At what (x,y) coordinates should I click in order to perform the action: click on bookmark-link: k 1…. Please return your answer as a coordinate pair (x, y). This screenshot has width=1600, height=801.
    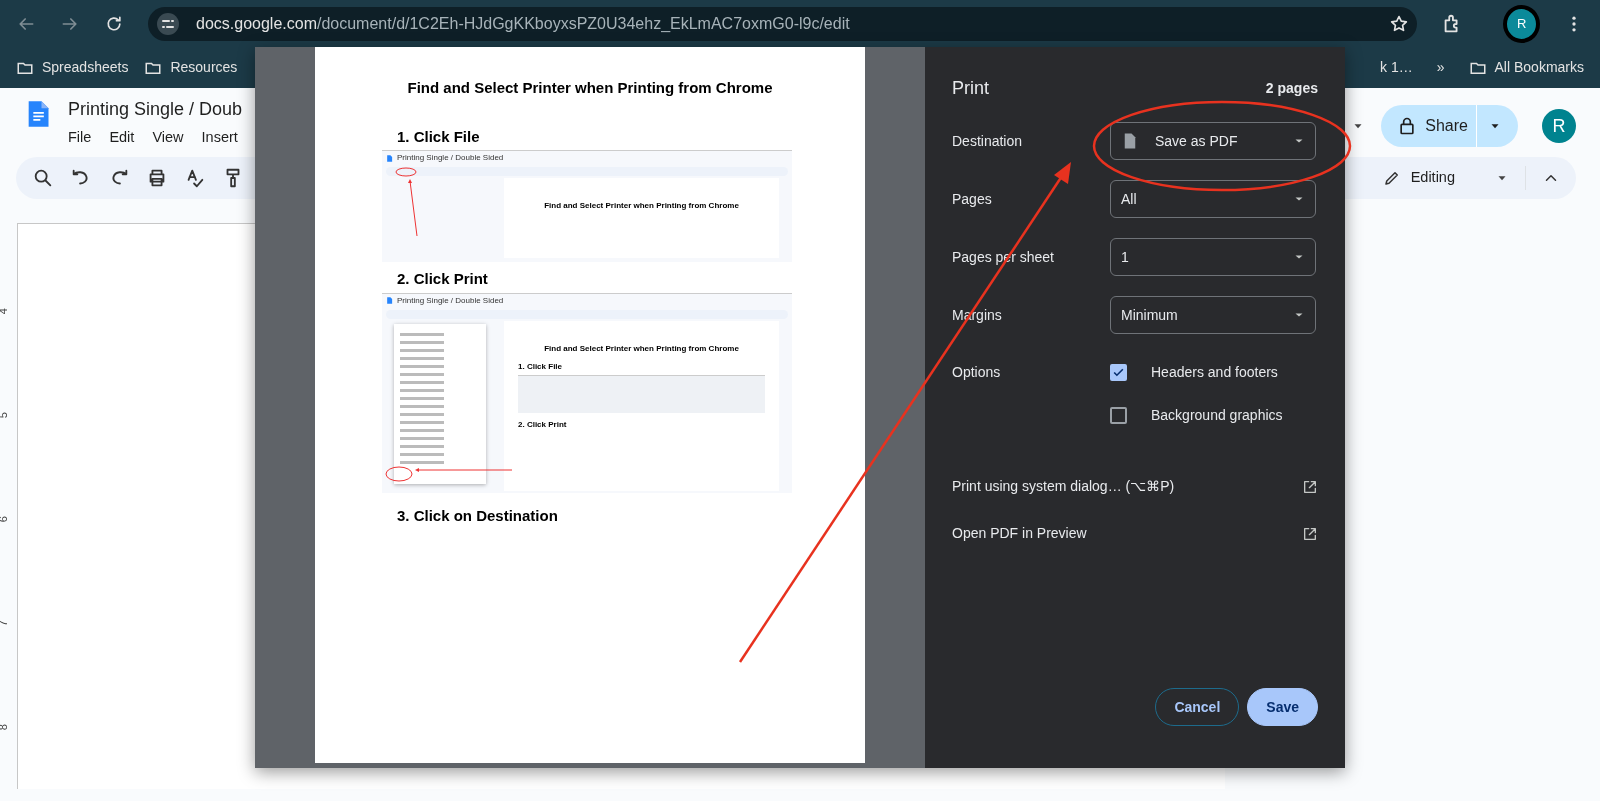
    Looking at the image, I should click on (1396, 67).